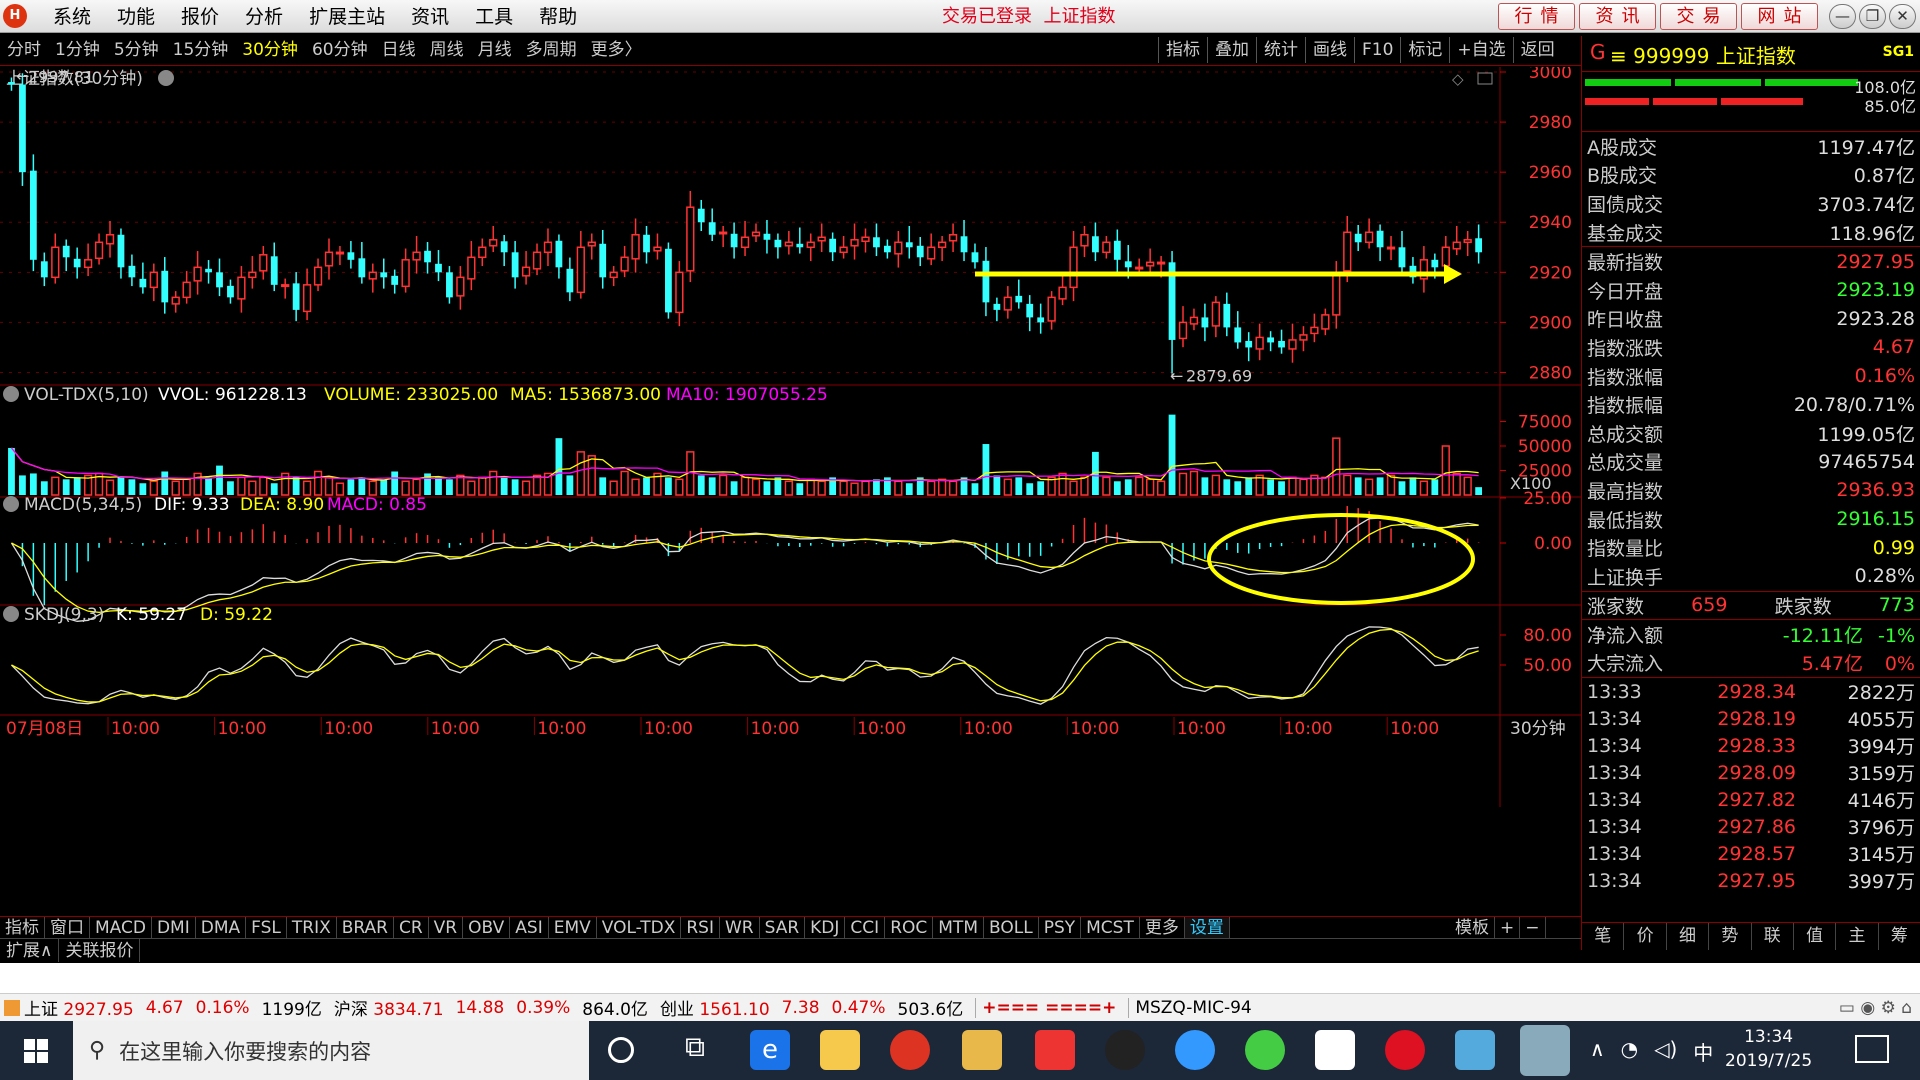 Image resolution: width=1920 pixels, height=1080 pixels. Describe the element at coordinates (1377, 50) in the screenshot. I see `tool-button: F10` at that location.